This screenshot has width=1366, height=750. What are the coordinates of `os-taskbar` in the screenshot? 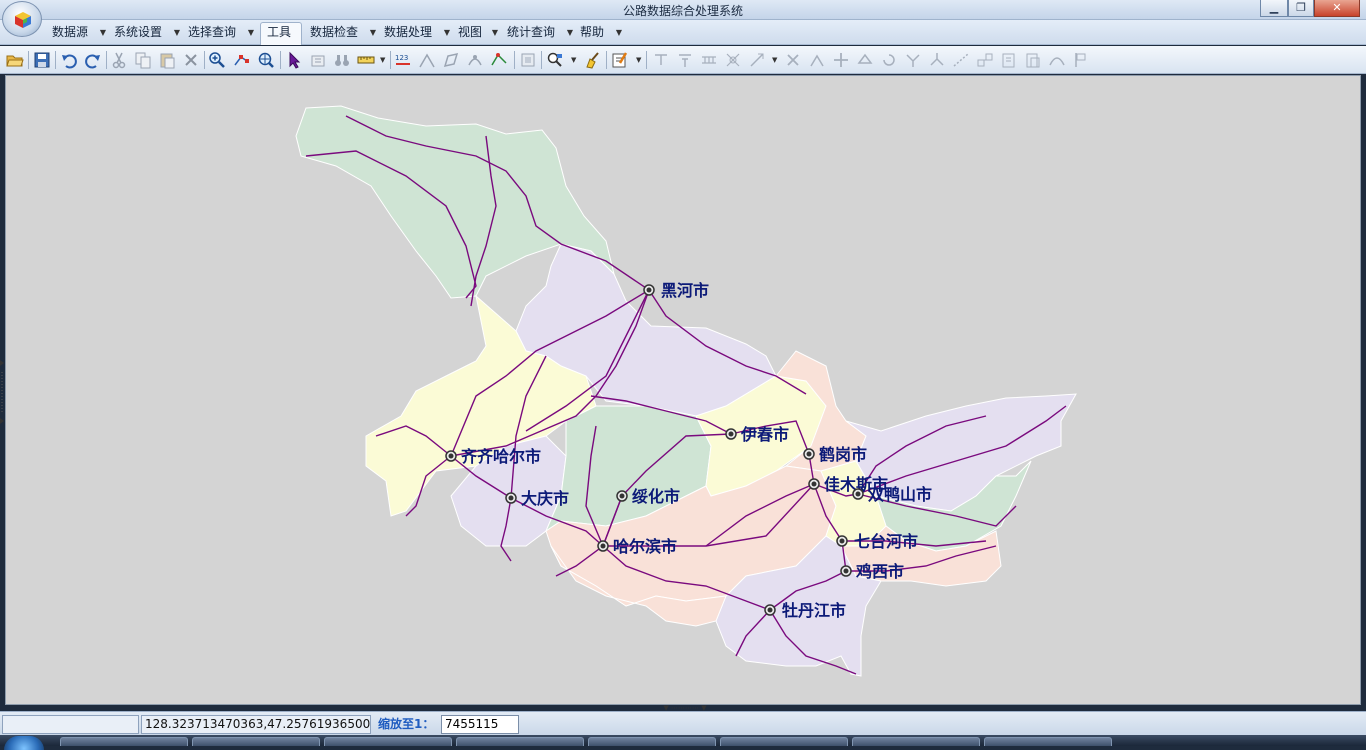 It's located at (683, 742).